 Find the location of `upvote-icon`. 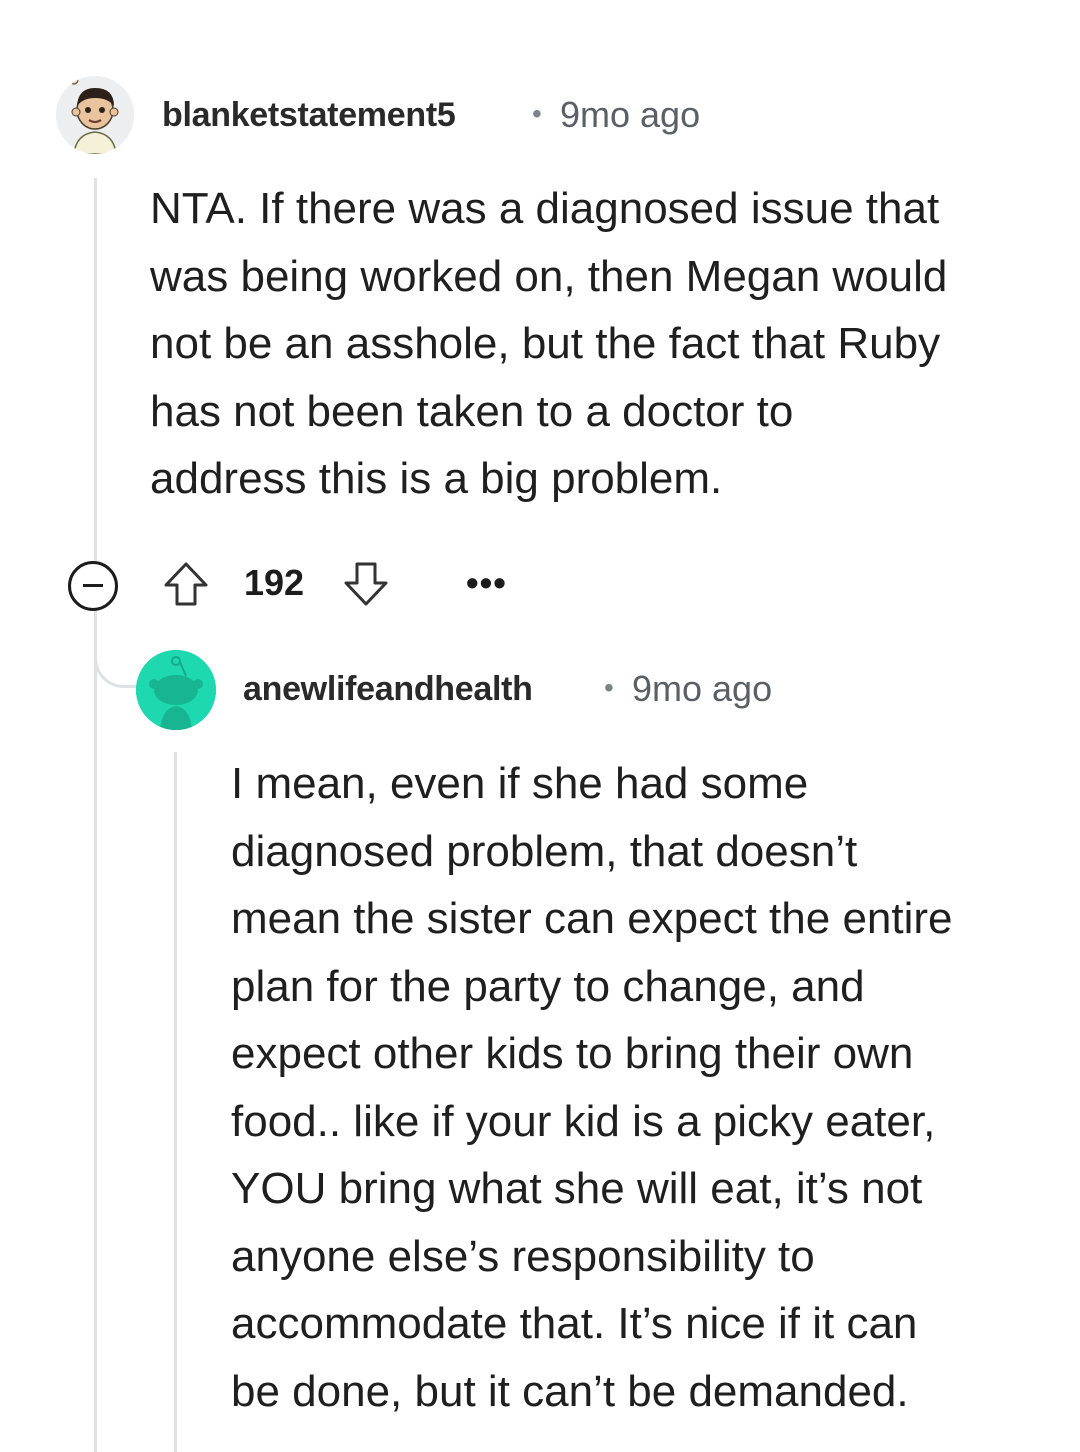

upvote-icon is located at coordinates (186, 584).